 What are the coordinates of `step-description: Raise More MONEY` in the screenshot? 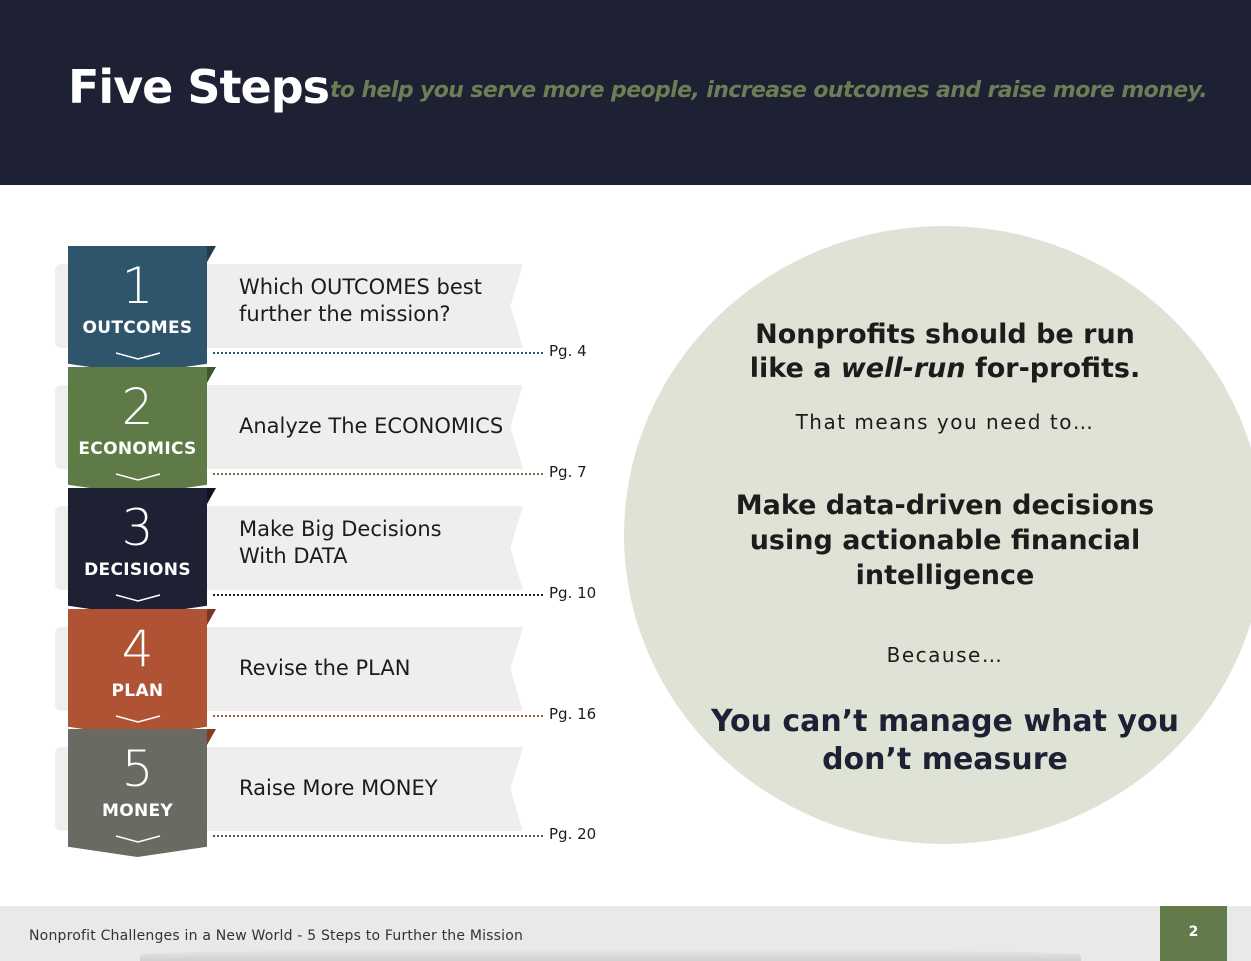 It's located at (338, 788).